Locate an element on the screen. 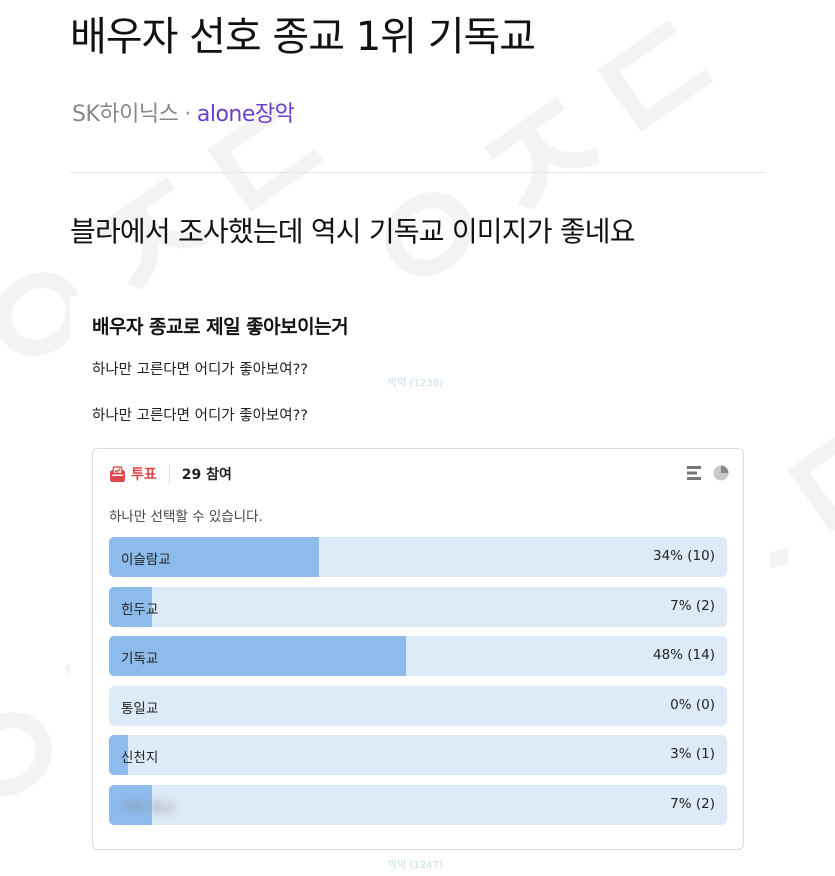  divider is located at coordinates (417, 172).